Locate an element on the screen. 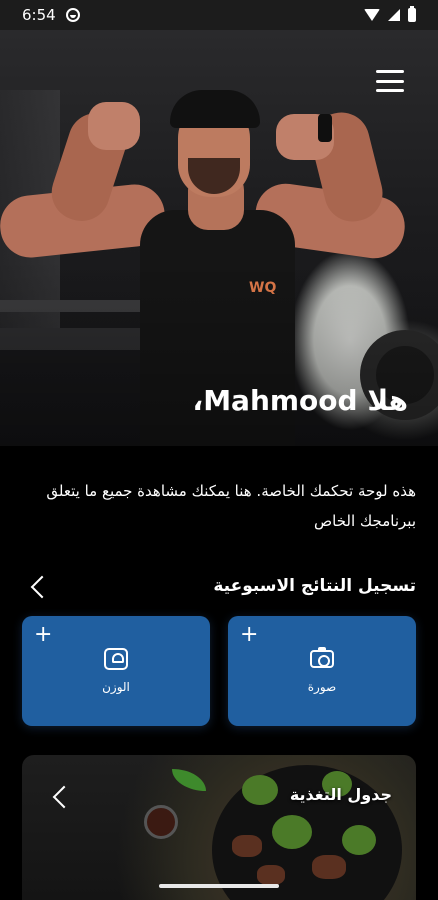 This screenshot has height=900, width=438. status-time: 6:54 is located at coordinates (39, 15).